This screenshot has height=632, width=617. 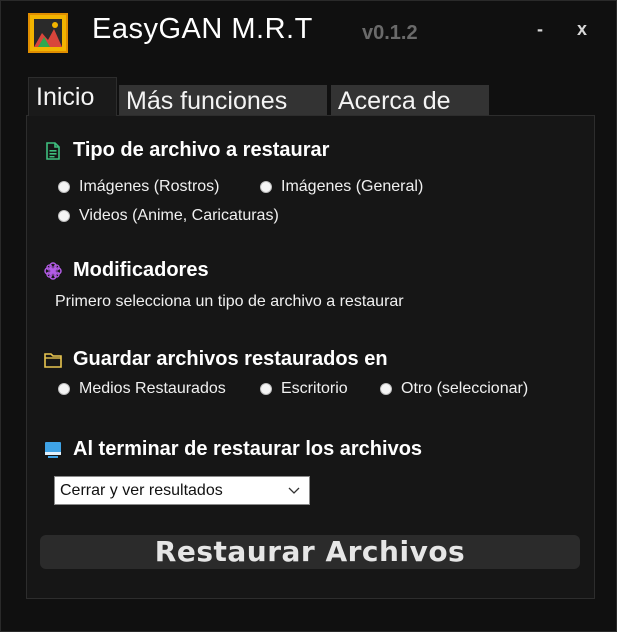 I want to click on tab-mas-funciones: Más funciones, so click(x=223, y=100).